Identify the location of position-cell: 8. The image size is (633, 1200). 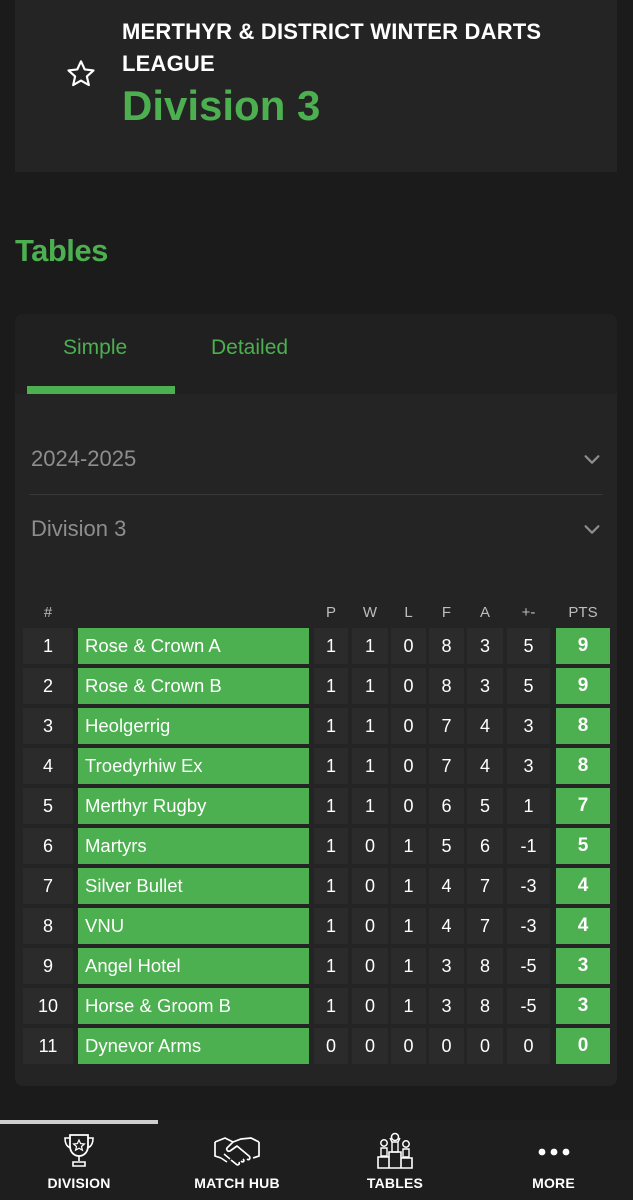
(48, 926).